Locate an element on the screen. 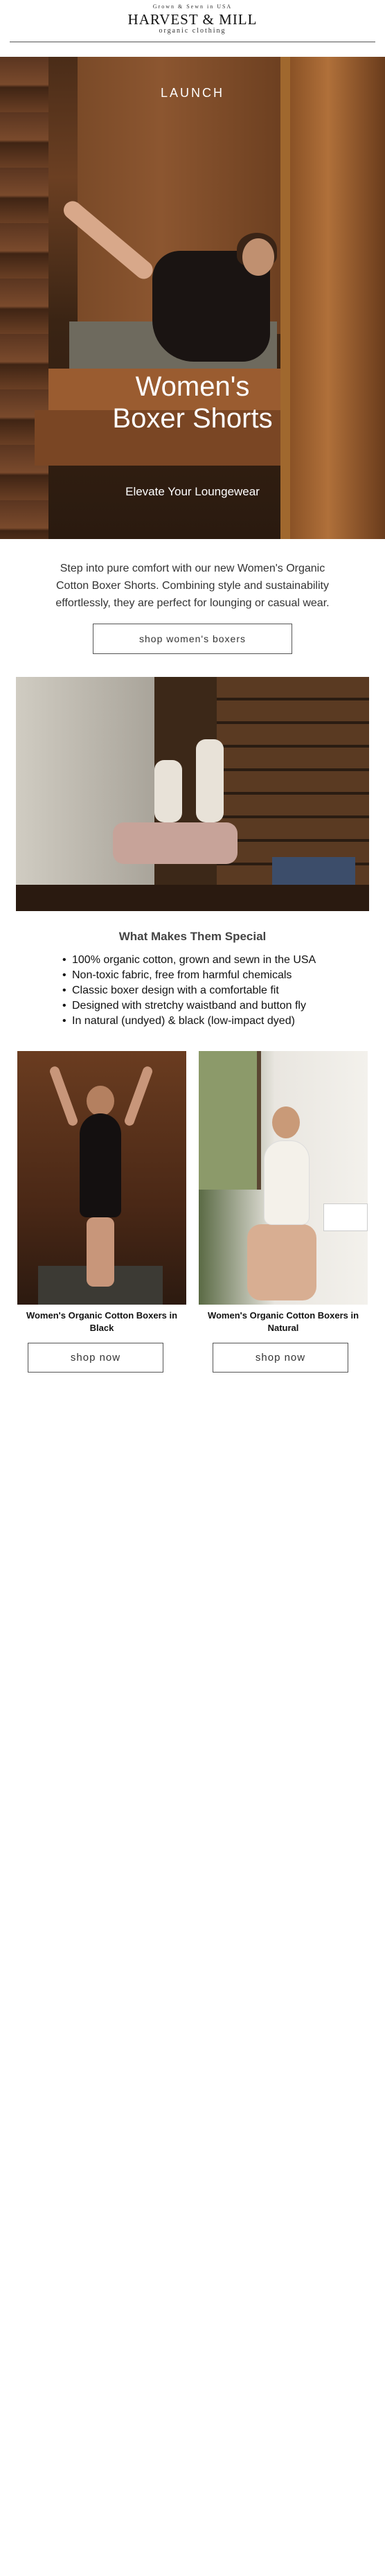 Image resolution: width=385 pixels, height=2576 pixels. brand-subtitle: organic clothing is located at coordinates (192, 31).